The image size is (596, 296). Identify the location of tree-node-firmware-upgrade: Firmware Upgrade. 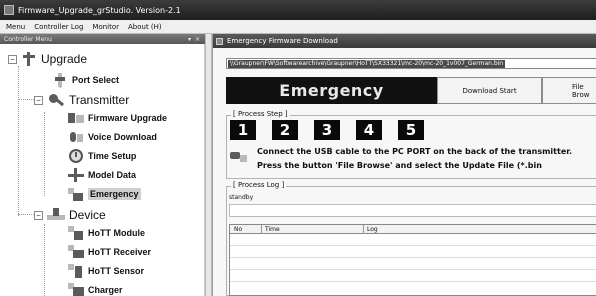
(117, 118).